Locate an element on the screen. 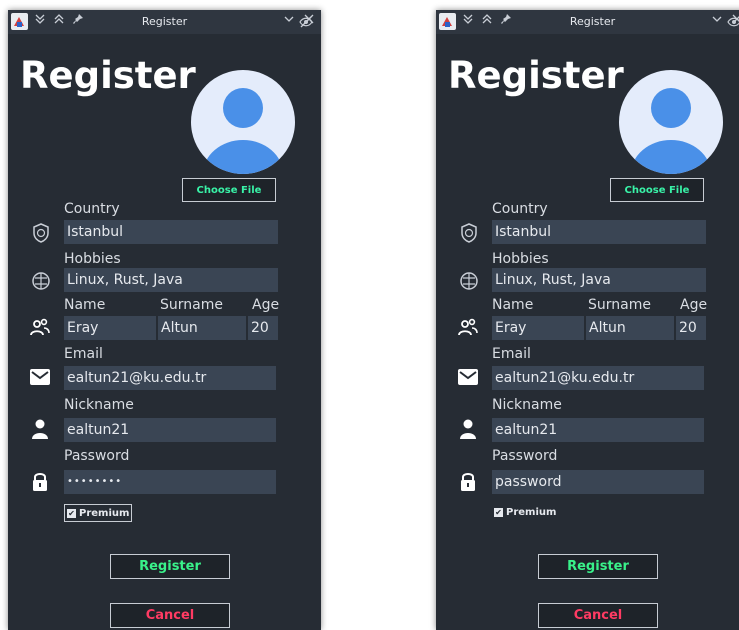 The height and width of the screenshot is (630, 739). password-input: password is located at coordinates (598, 482).